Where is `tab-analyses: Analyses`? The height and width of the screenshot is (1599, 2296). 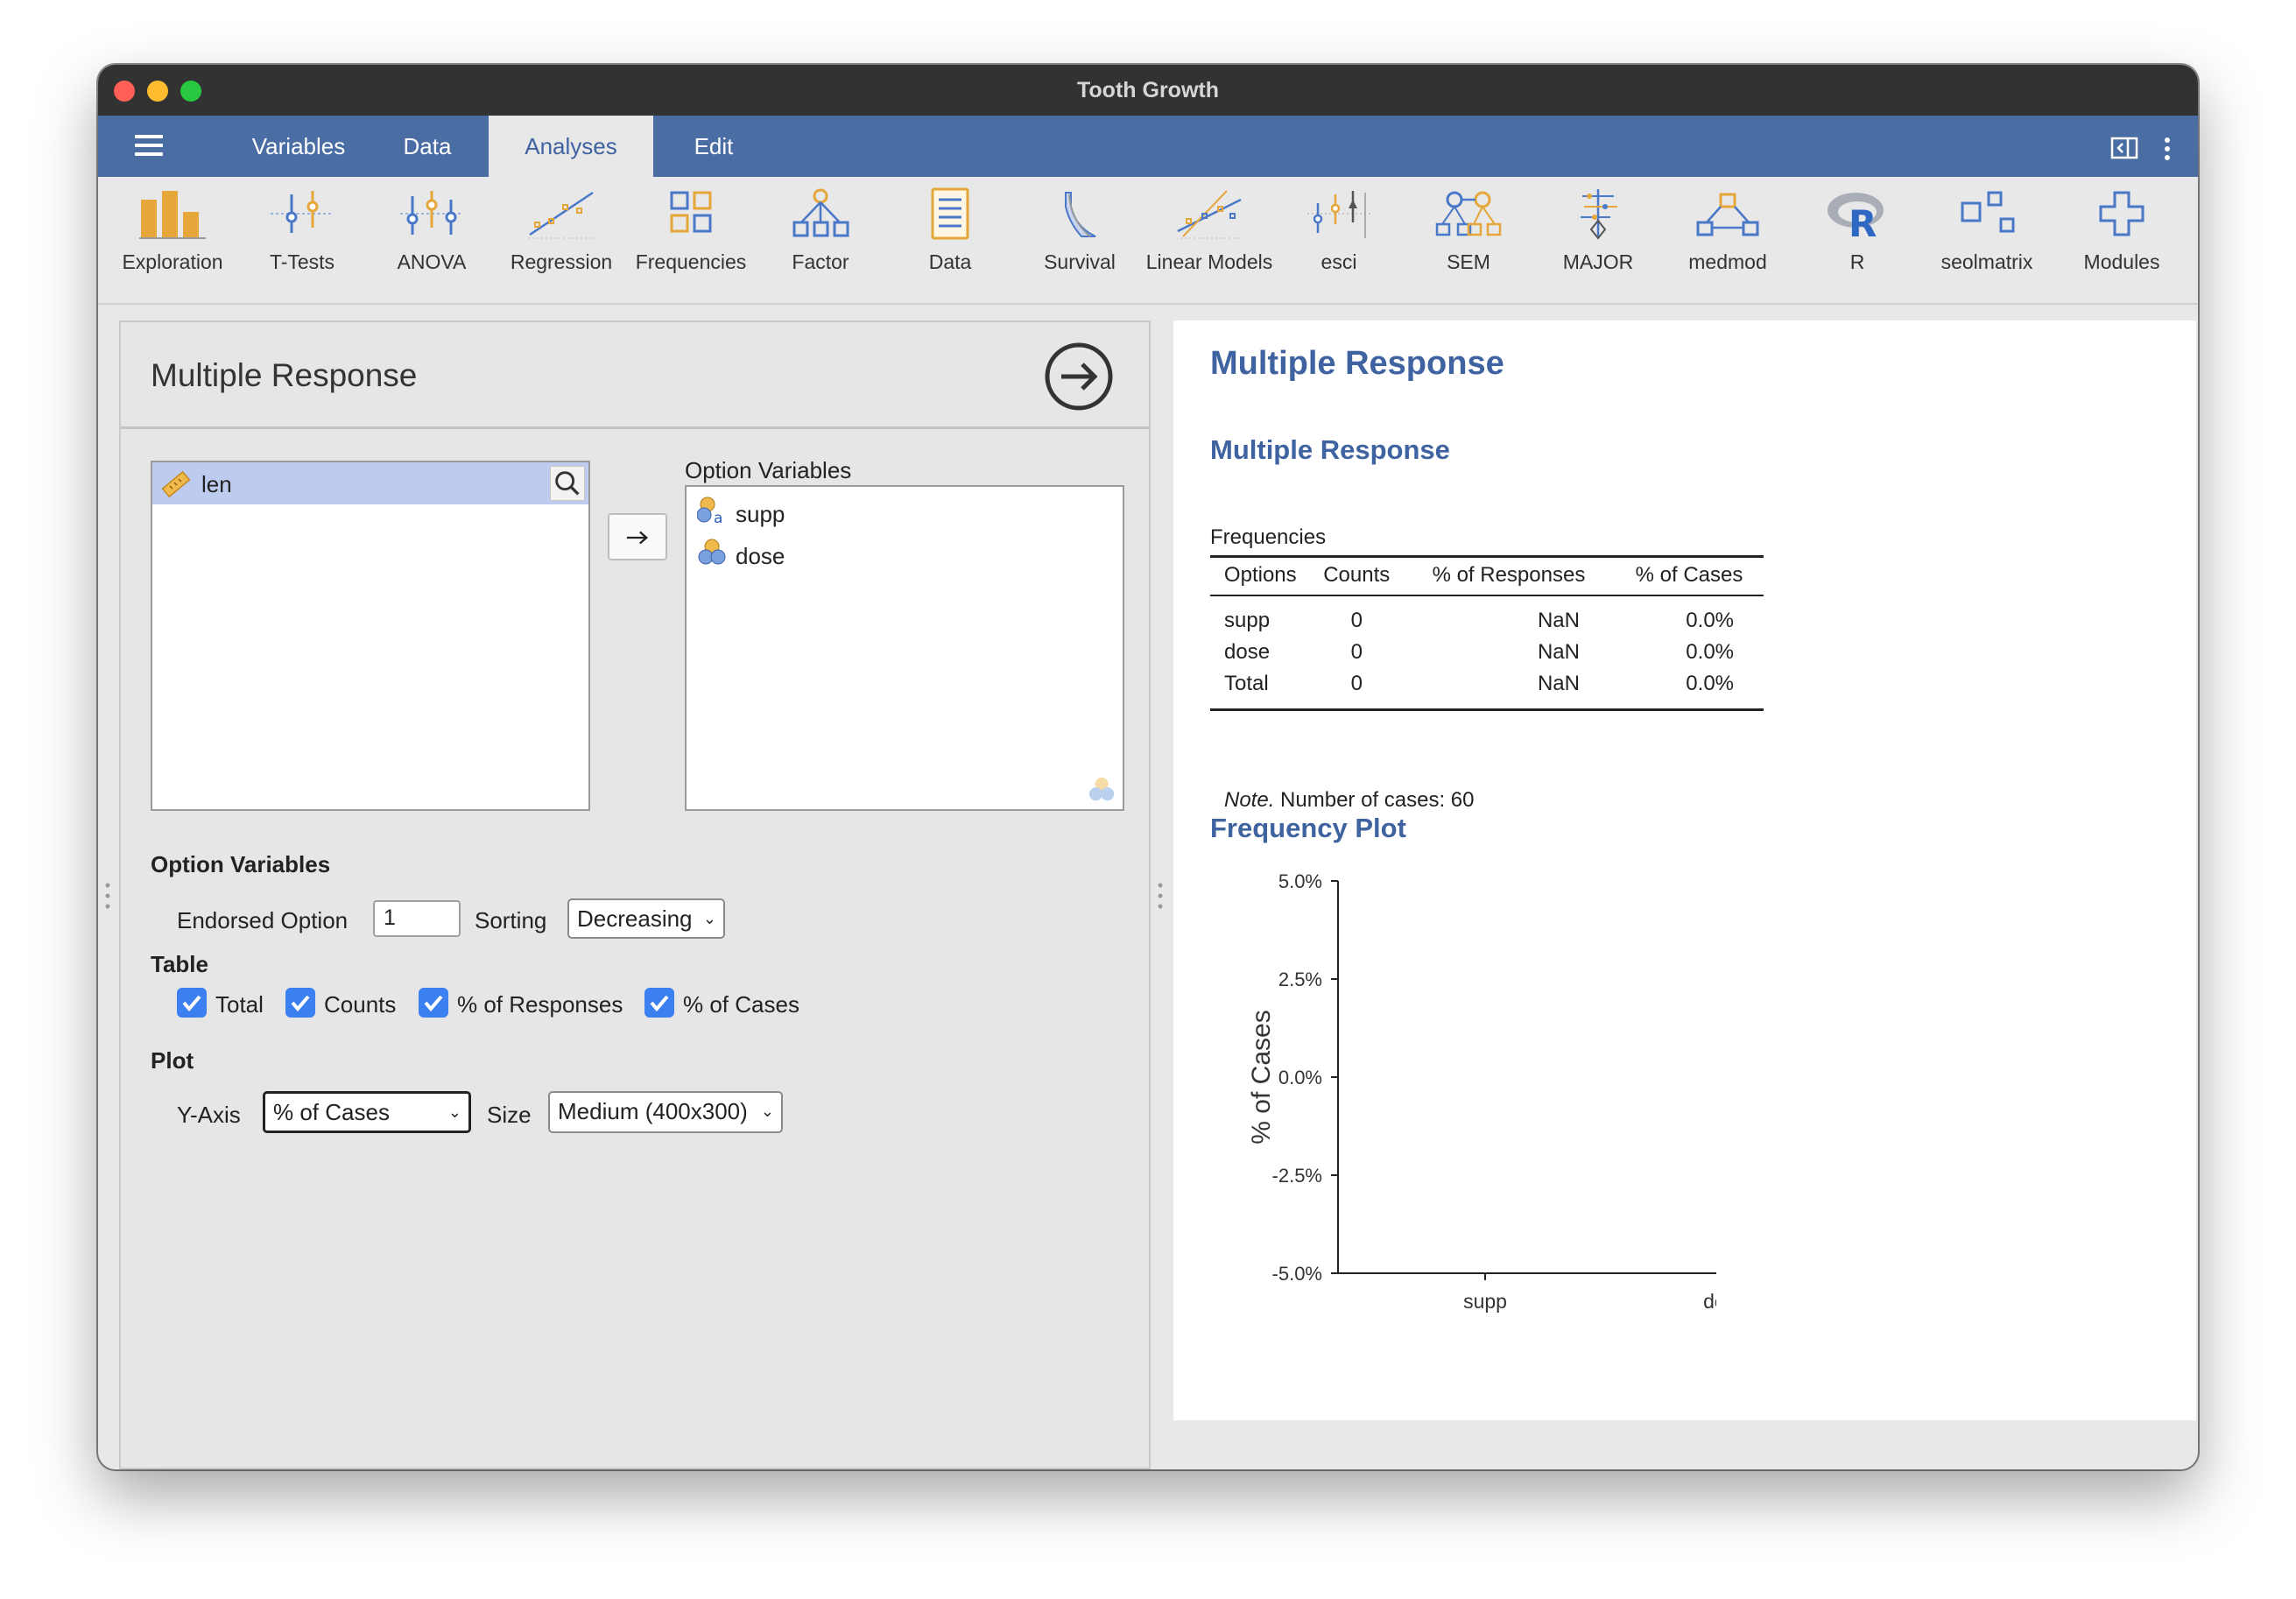 tab-analyses: Analyses is located at coordinates (571, 147).